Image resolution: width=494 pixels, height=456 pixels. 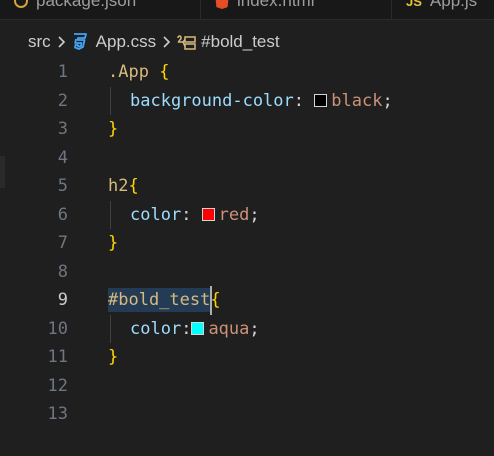 I want to click on code-line: 2 background-color: black;, so click(x=247, y=101).